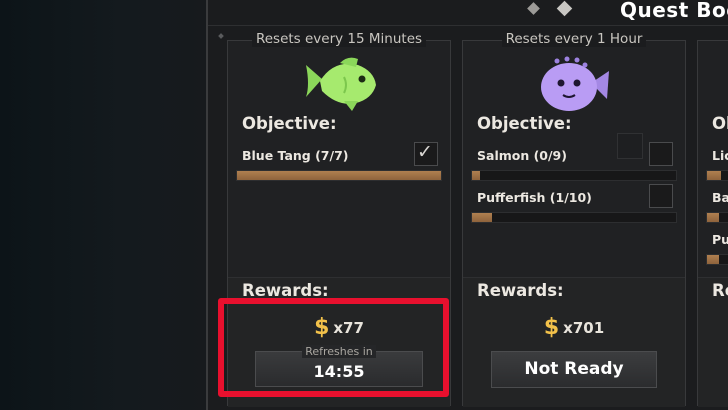 The width and height of the screenshot is (728, 410). What do you see at coordinates (574, 163) in the screenshot?
I see `objective-row: Salmon (0/9)` at bounding box center [574, 163].